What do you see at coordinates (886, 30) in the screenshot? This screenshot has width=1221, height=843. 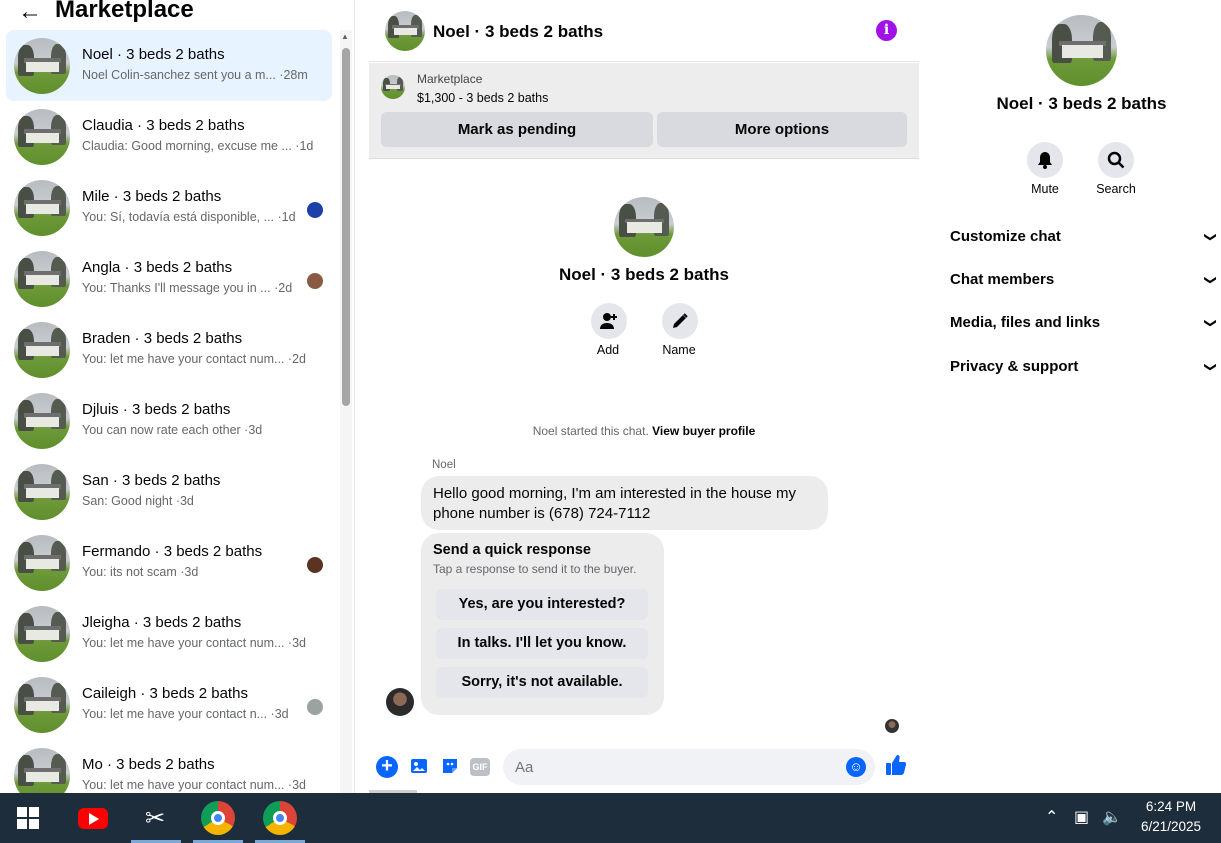 I see `info-icon: i` at bounding box center [886, 30].